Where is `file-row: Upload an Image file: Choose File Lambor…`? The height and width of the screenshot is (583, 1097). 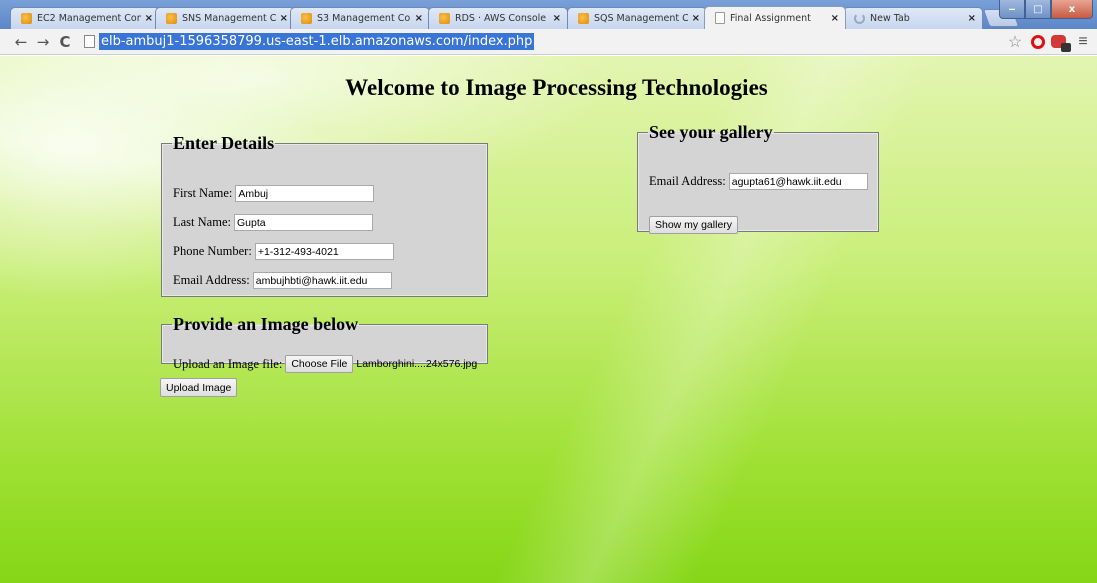 file-row: Upload an Image file: Choose File Lambor… is located at coordinates (325, 364).